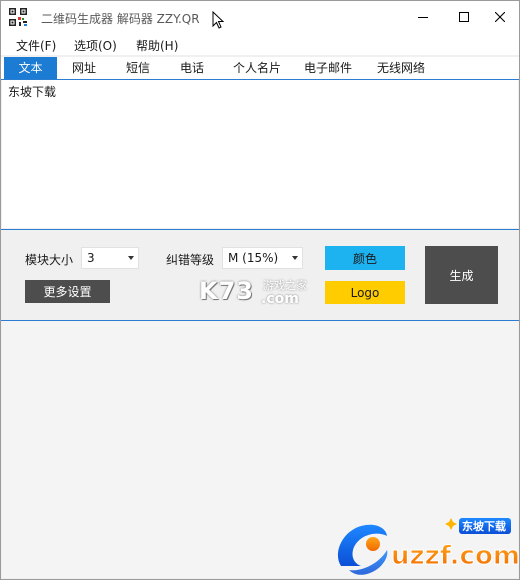  What do you see at coordinates (484, 526) in the screenshot?
I see `svg-text: 东坡下载` at bounding box center [484, 526].